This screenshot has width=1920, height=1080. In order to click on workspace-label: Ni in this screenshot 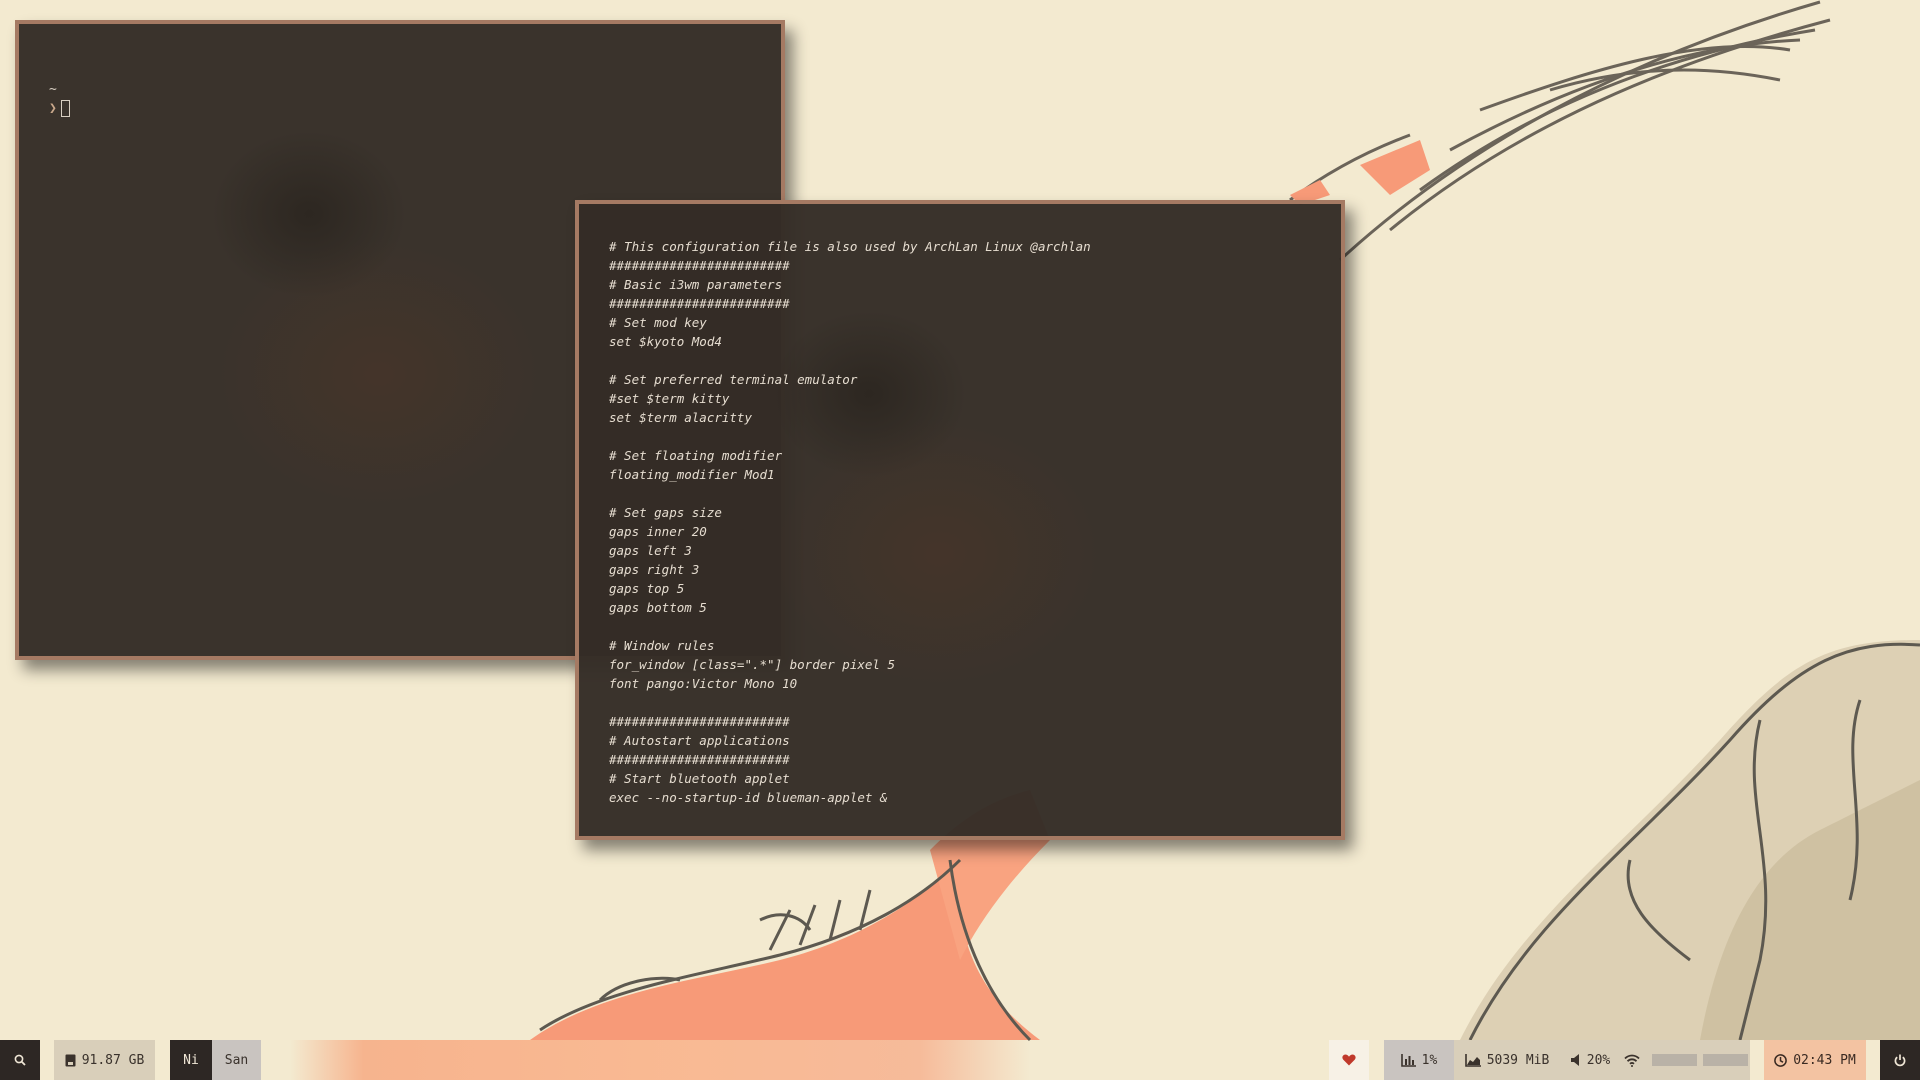, I will do `click(191, 1060)`.